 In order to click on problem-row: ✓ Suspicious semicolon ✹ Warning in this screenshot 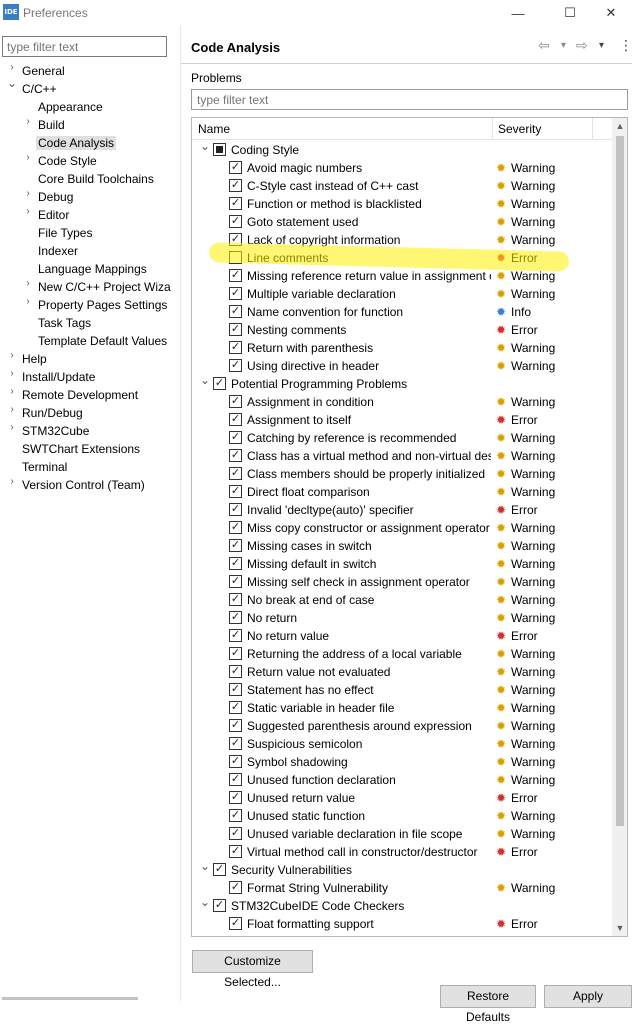, I will do `click(402, 744)`.